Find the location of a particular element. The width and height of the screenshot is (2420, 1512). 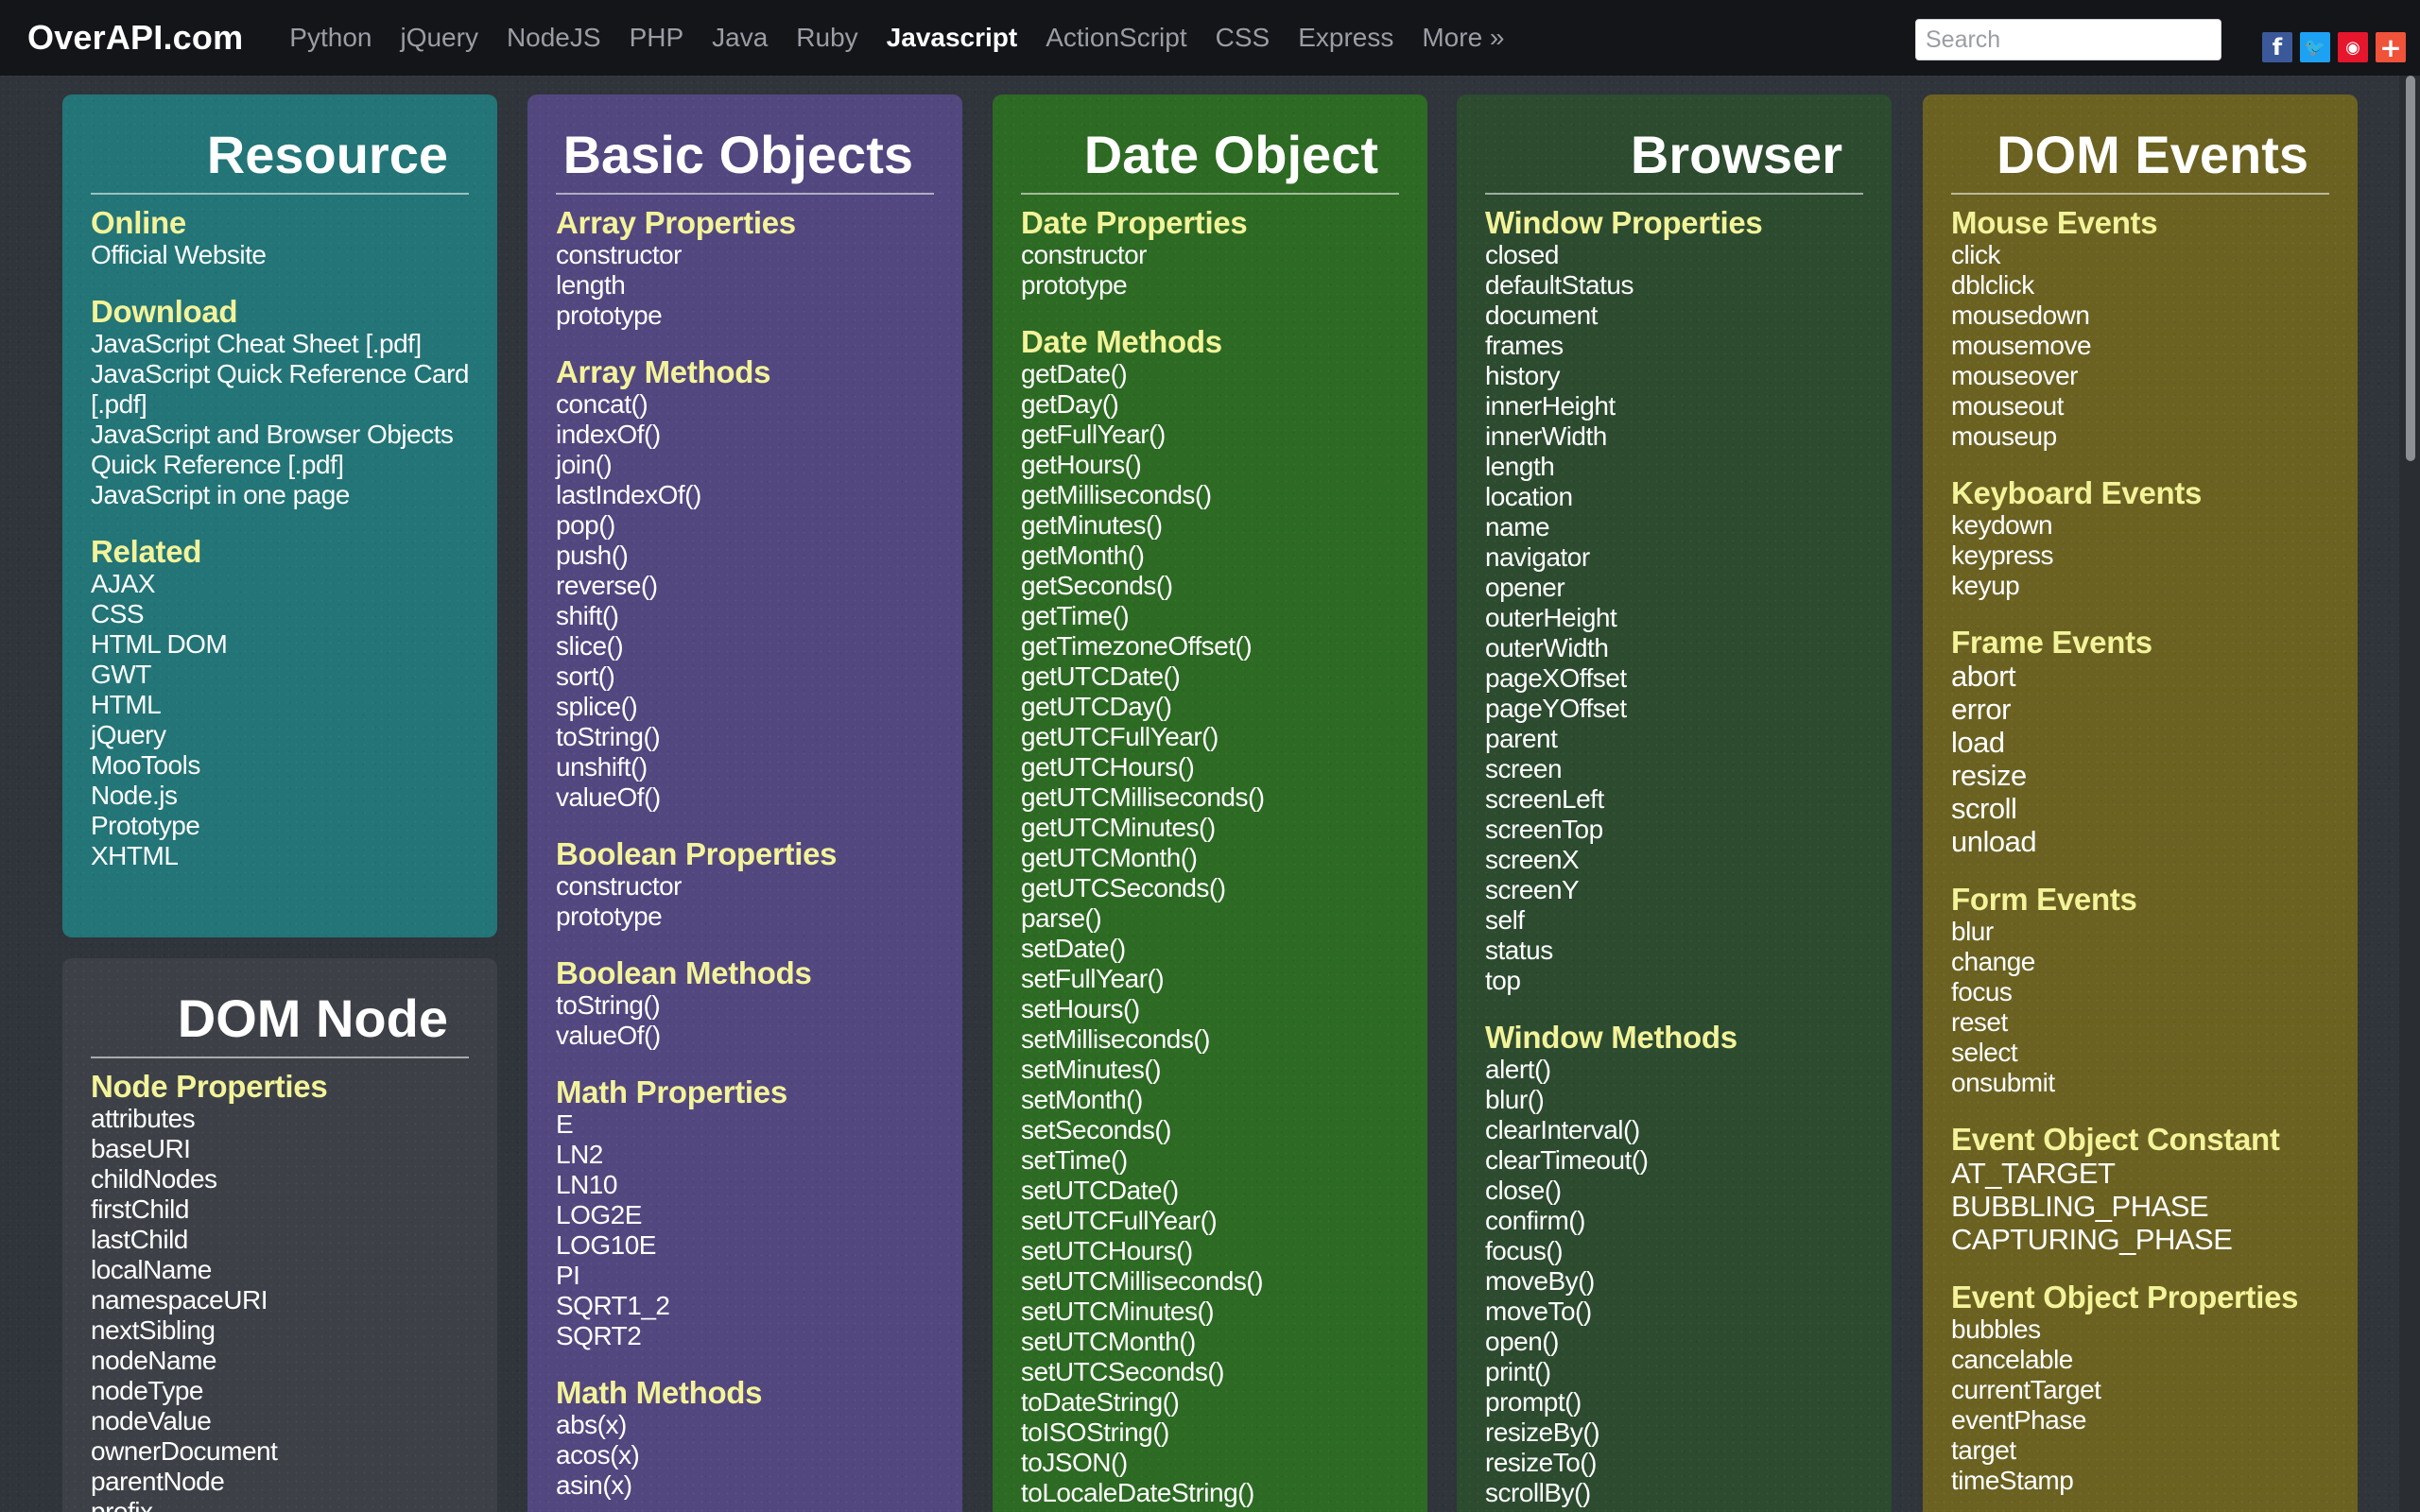

api-link: pageYOffset is located at coordinates (1674, 709).